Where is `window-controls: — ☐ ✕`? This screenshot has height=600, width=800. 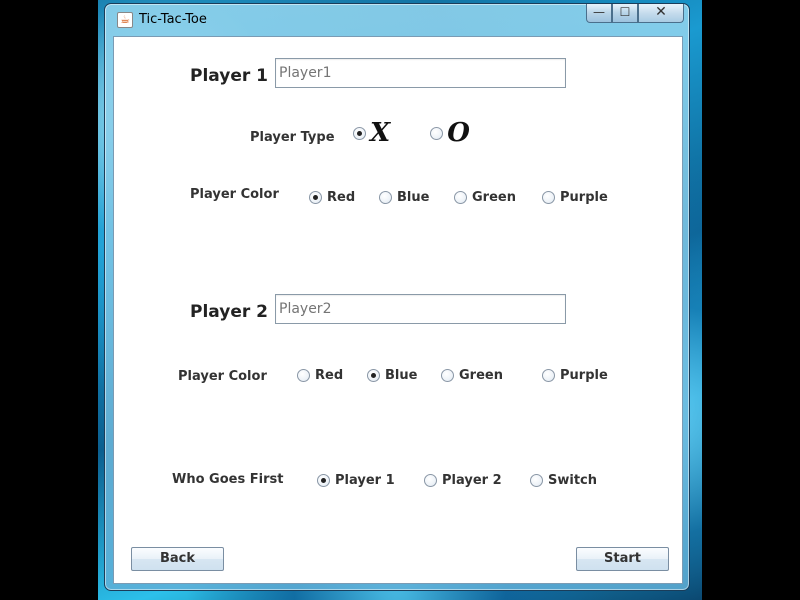 window-controls: — ☐ ✕ is located at coordinates (635, 14).